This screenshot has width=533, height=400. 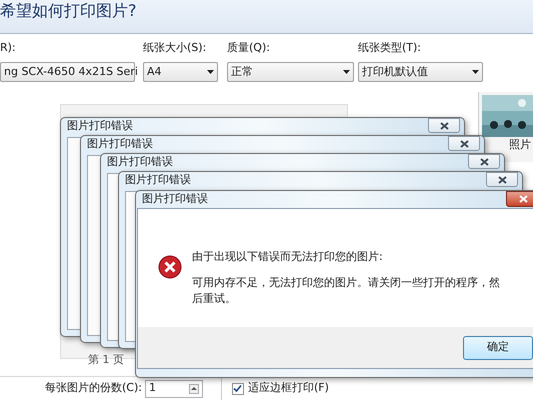 I want to click on dialog-title: 希望如何打印图片?, so click(x=68, y=11).